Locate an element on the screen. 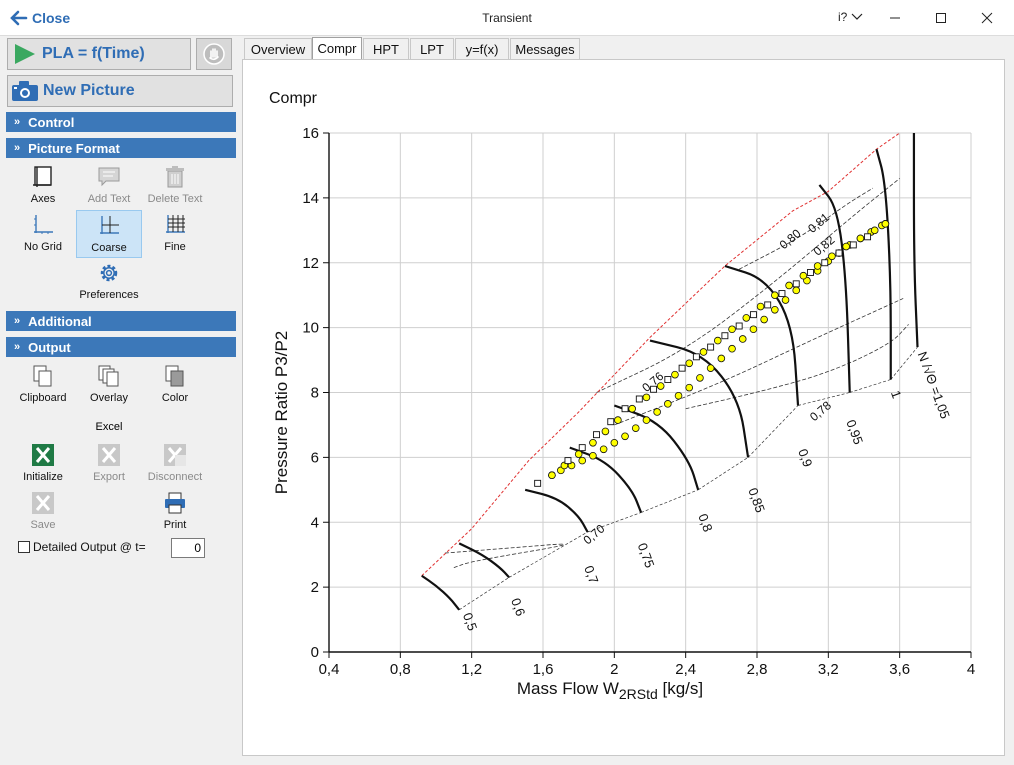  excel-export-icon is located at coordinates (109, 455).